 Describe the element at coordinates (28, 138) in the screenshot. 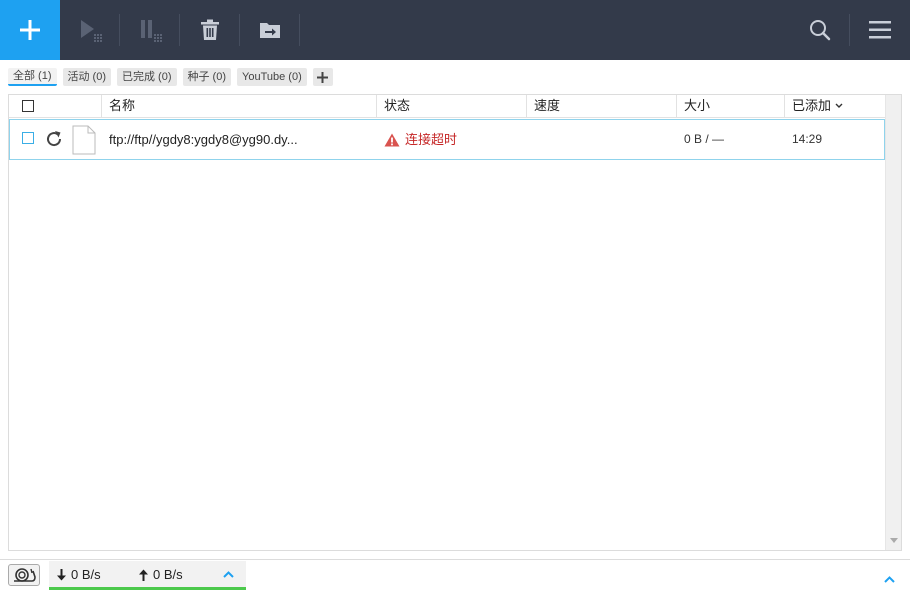

I see `row-checkbox` at that location.